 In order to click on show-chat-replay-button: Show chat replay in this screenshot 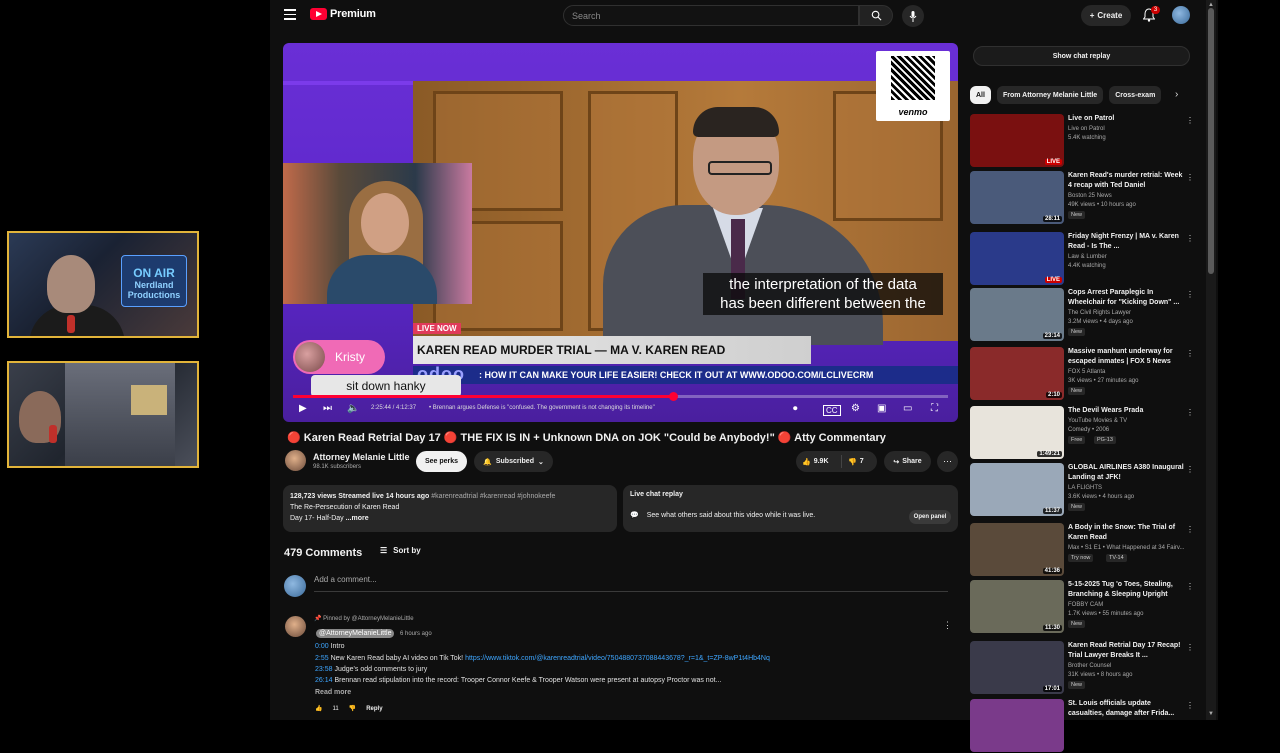, I will do `click(1081, 56)`.